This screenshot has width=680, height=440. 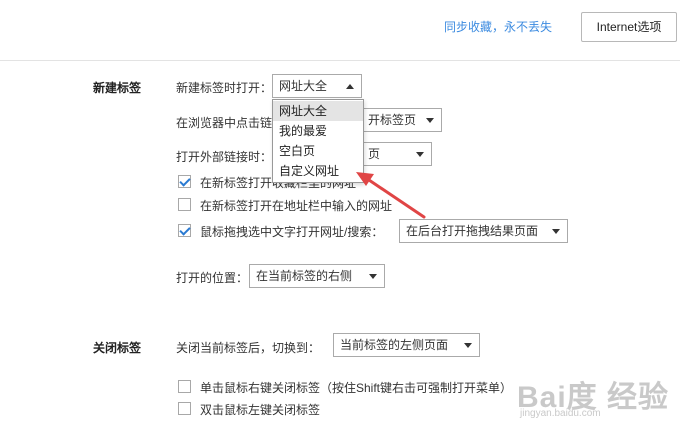 What do you see at coordinates (560, 413) in the screenshot?
I see `baidu-watermark-url: jingyan.baidu.com` at bounding box center [560, 413].